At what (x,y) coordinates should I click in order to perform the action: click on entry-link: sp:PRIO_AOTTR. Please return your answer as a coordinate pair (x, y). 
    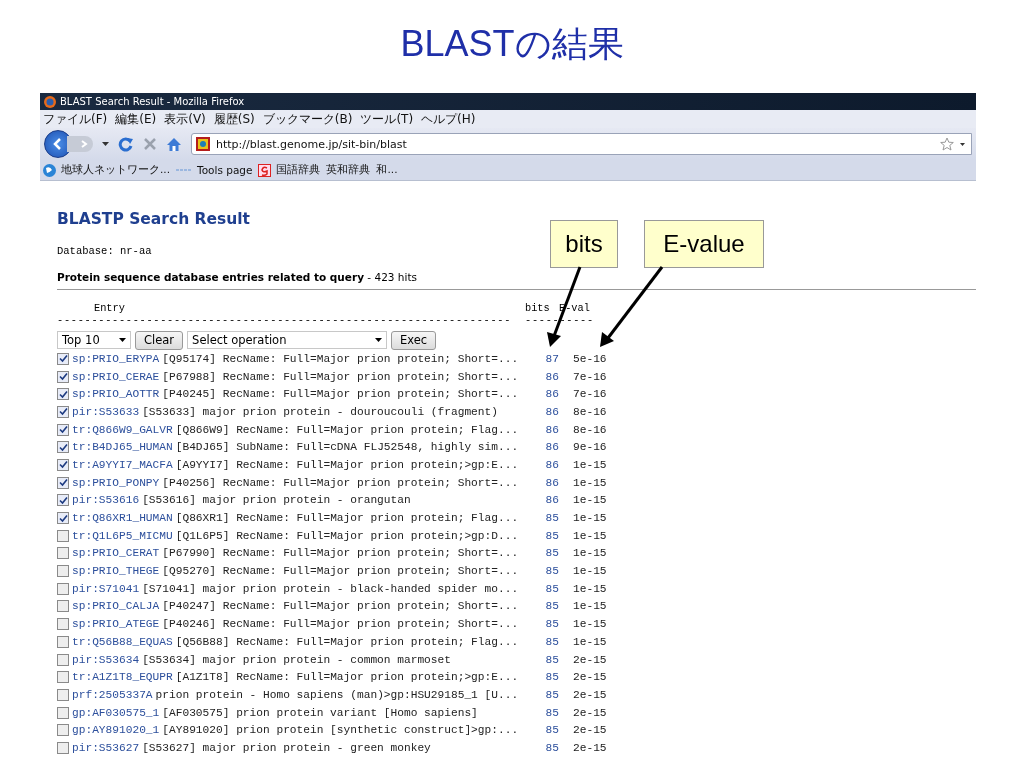
    Looking at the image, I should click on (116, 394).